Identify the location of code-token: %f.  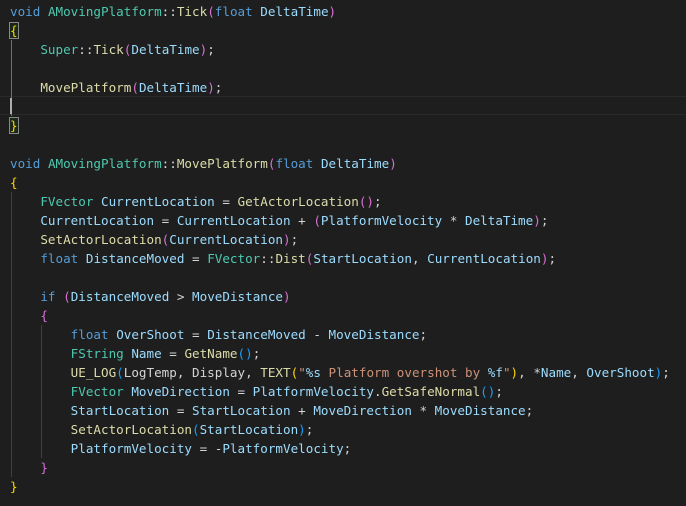
(495, 372).